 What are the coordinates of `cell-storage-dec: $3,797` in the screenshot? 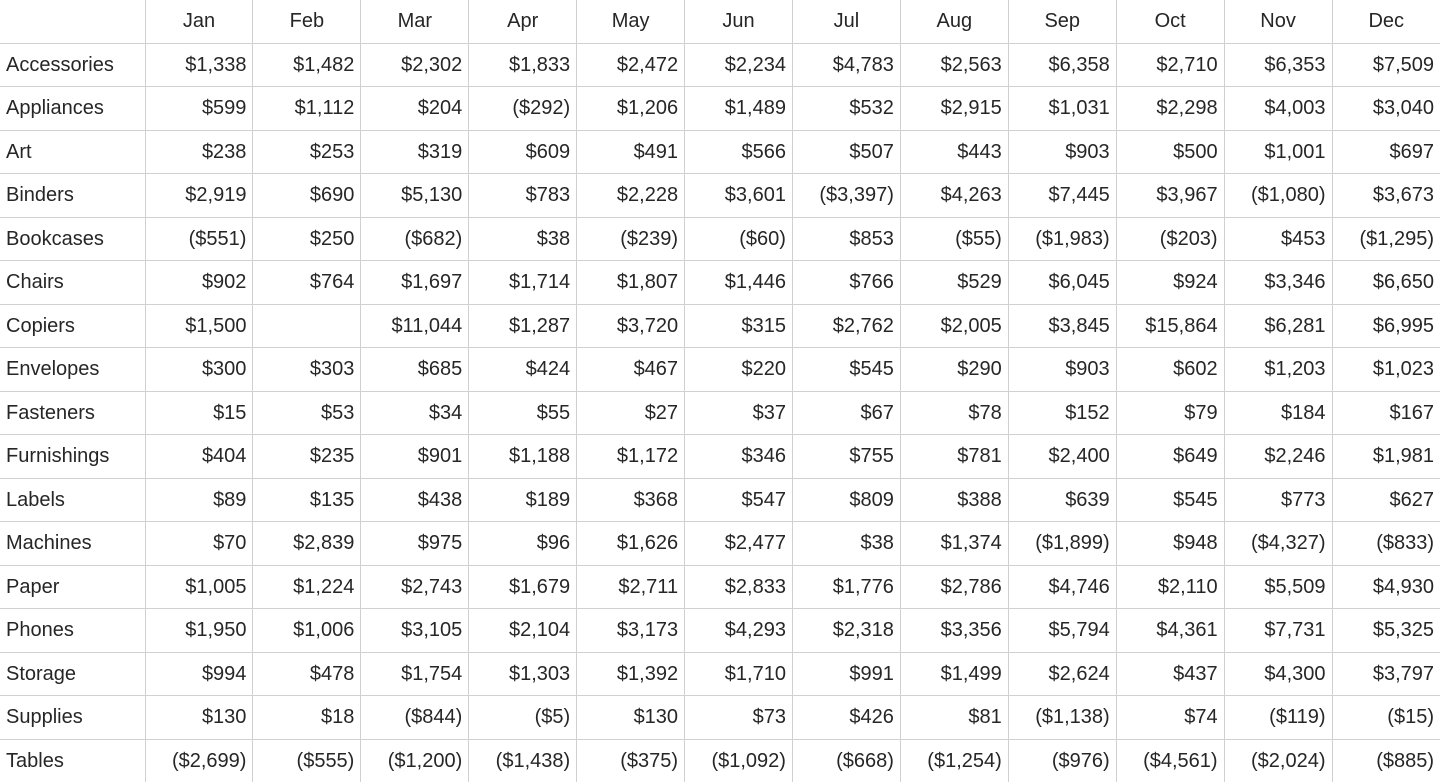 It's located at (1386, 674).